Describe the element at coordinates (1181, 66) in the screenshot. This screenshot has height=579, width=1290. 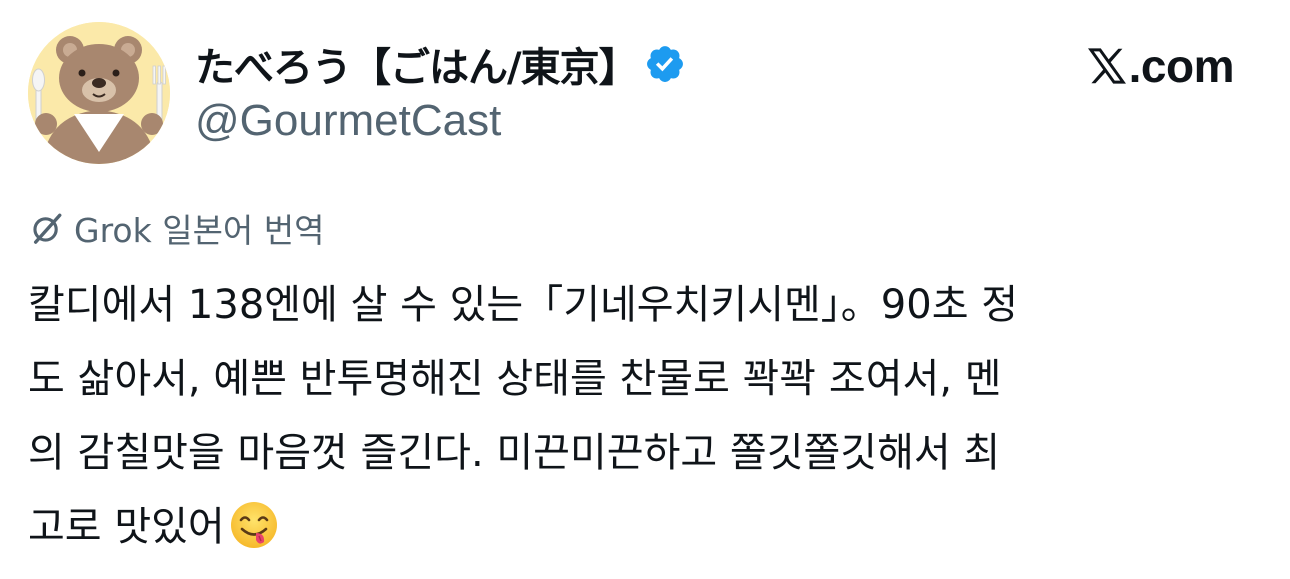
I see `brand-text: .com` at that location.